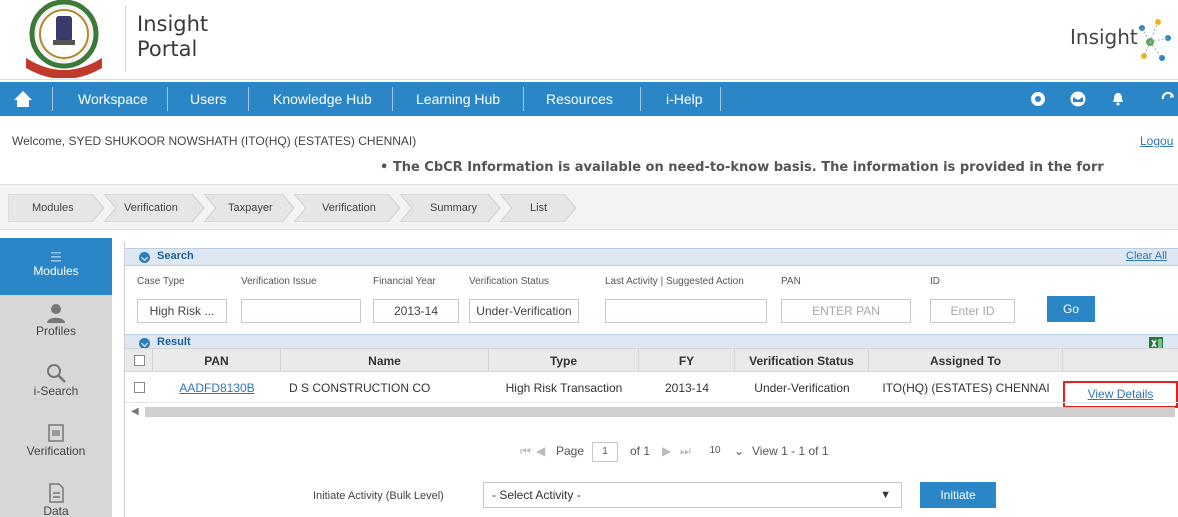 This screenshot has width=1178, height=517. I want to click on collapse-icon, so click(144, 257).